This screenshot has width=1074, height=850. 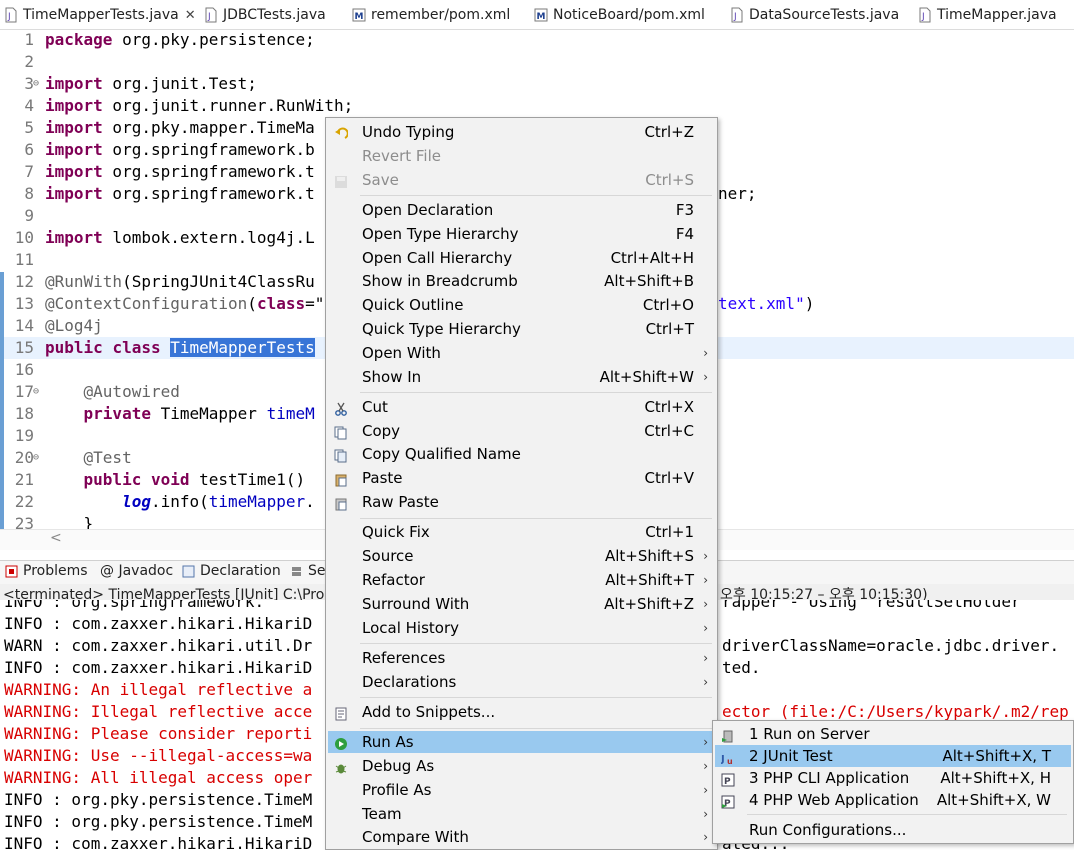 I want to click on tab-remember-pom: M remember/pom.xml, so click(x=431, y=15).